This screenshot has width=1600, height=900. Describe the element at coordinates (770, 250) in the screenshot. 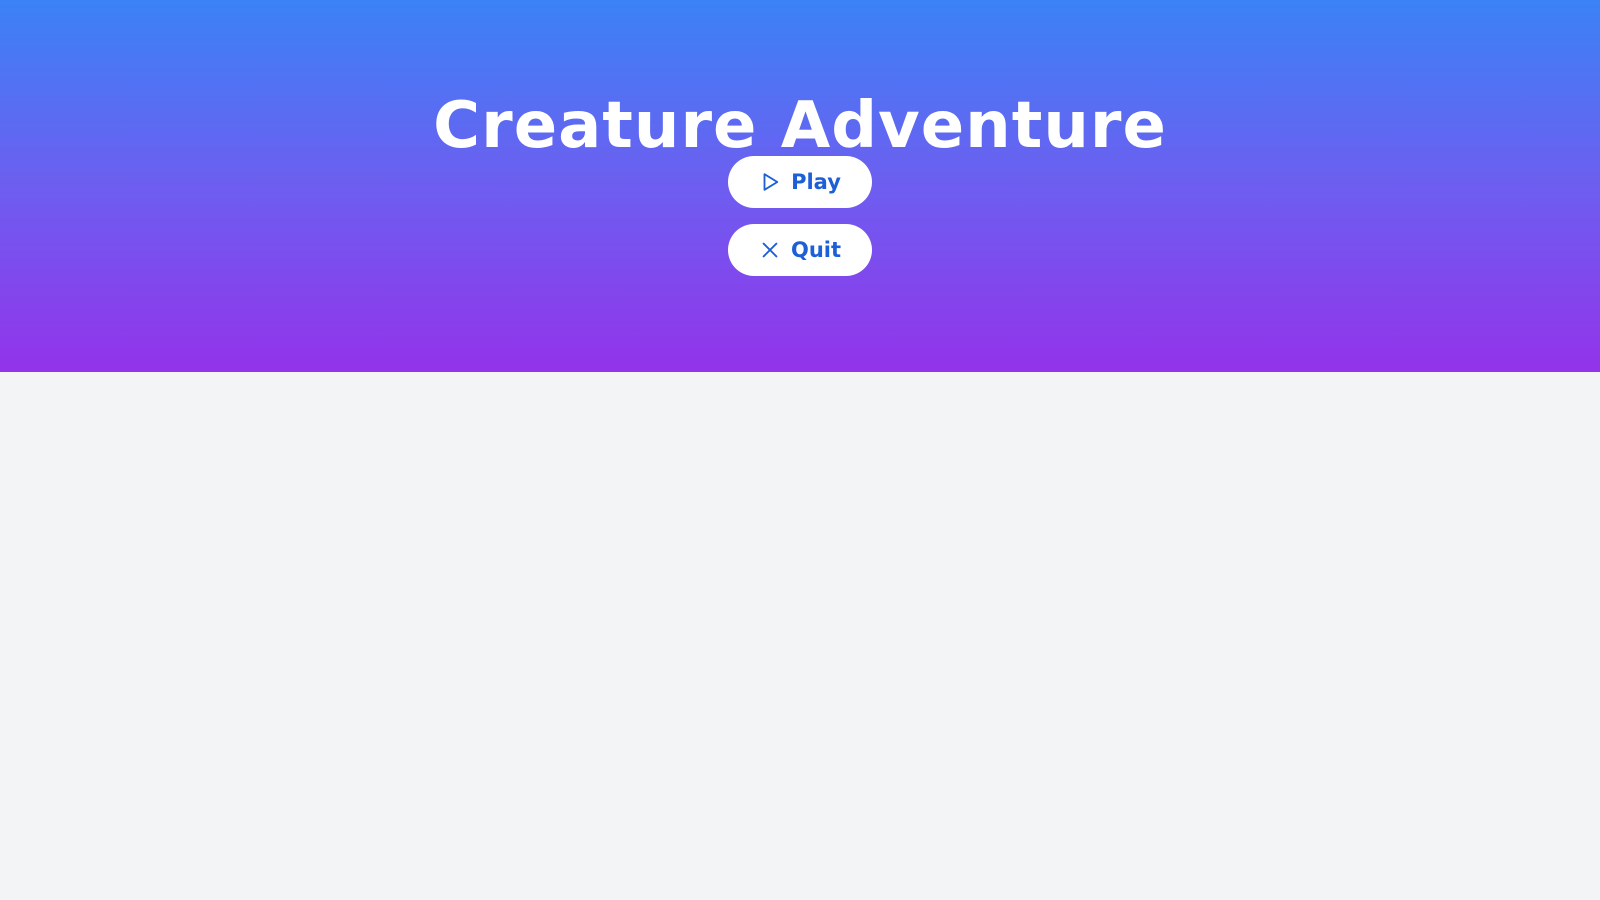

I see `close-icon` at that location.